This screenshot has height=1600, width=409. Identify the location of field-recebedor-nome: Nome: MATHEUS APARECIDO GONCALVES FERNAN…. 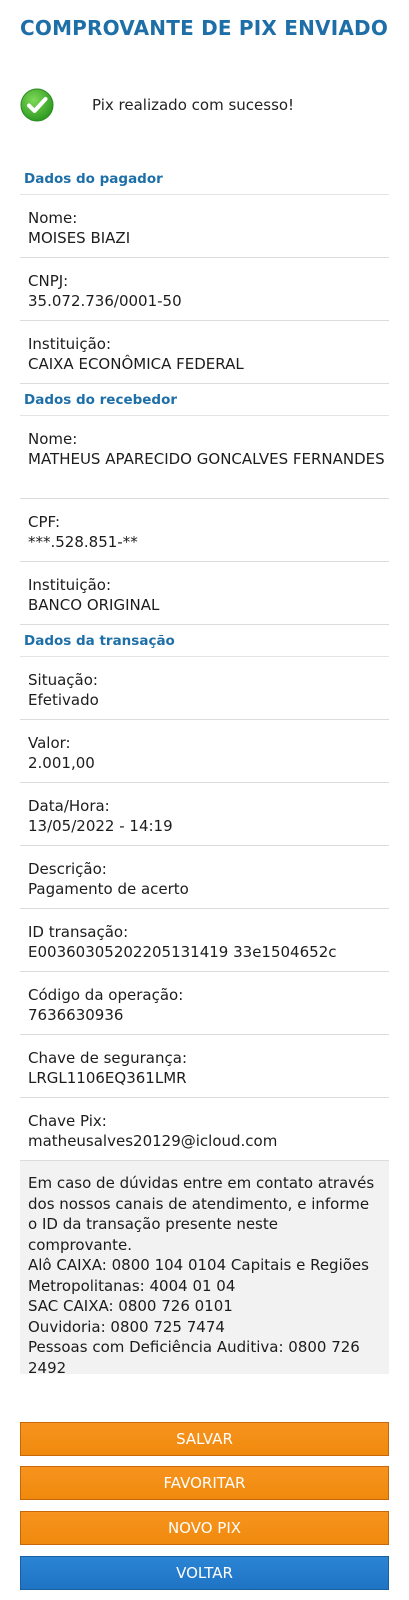
(204, 457).